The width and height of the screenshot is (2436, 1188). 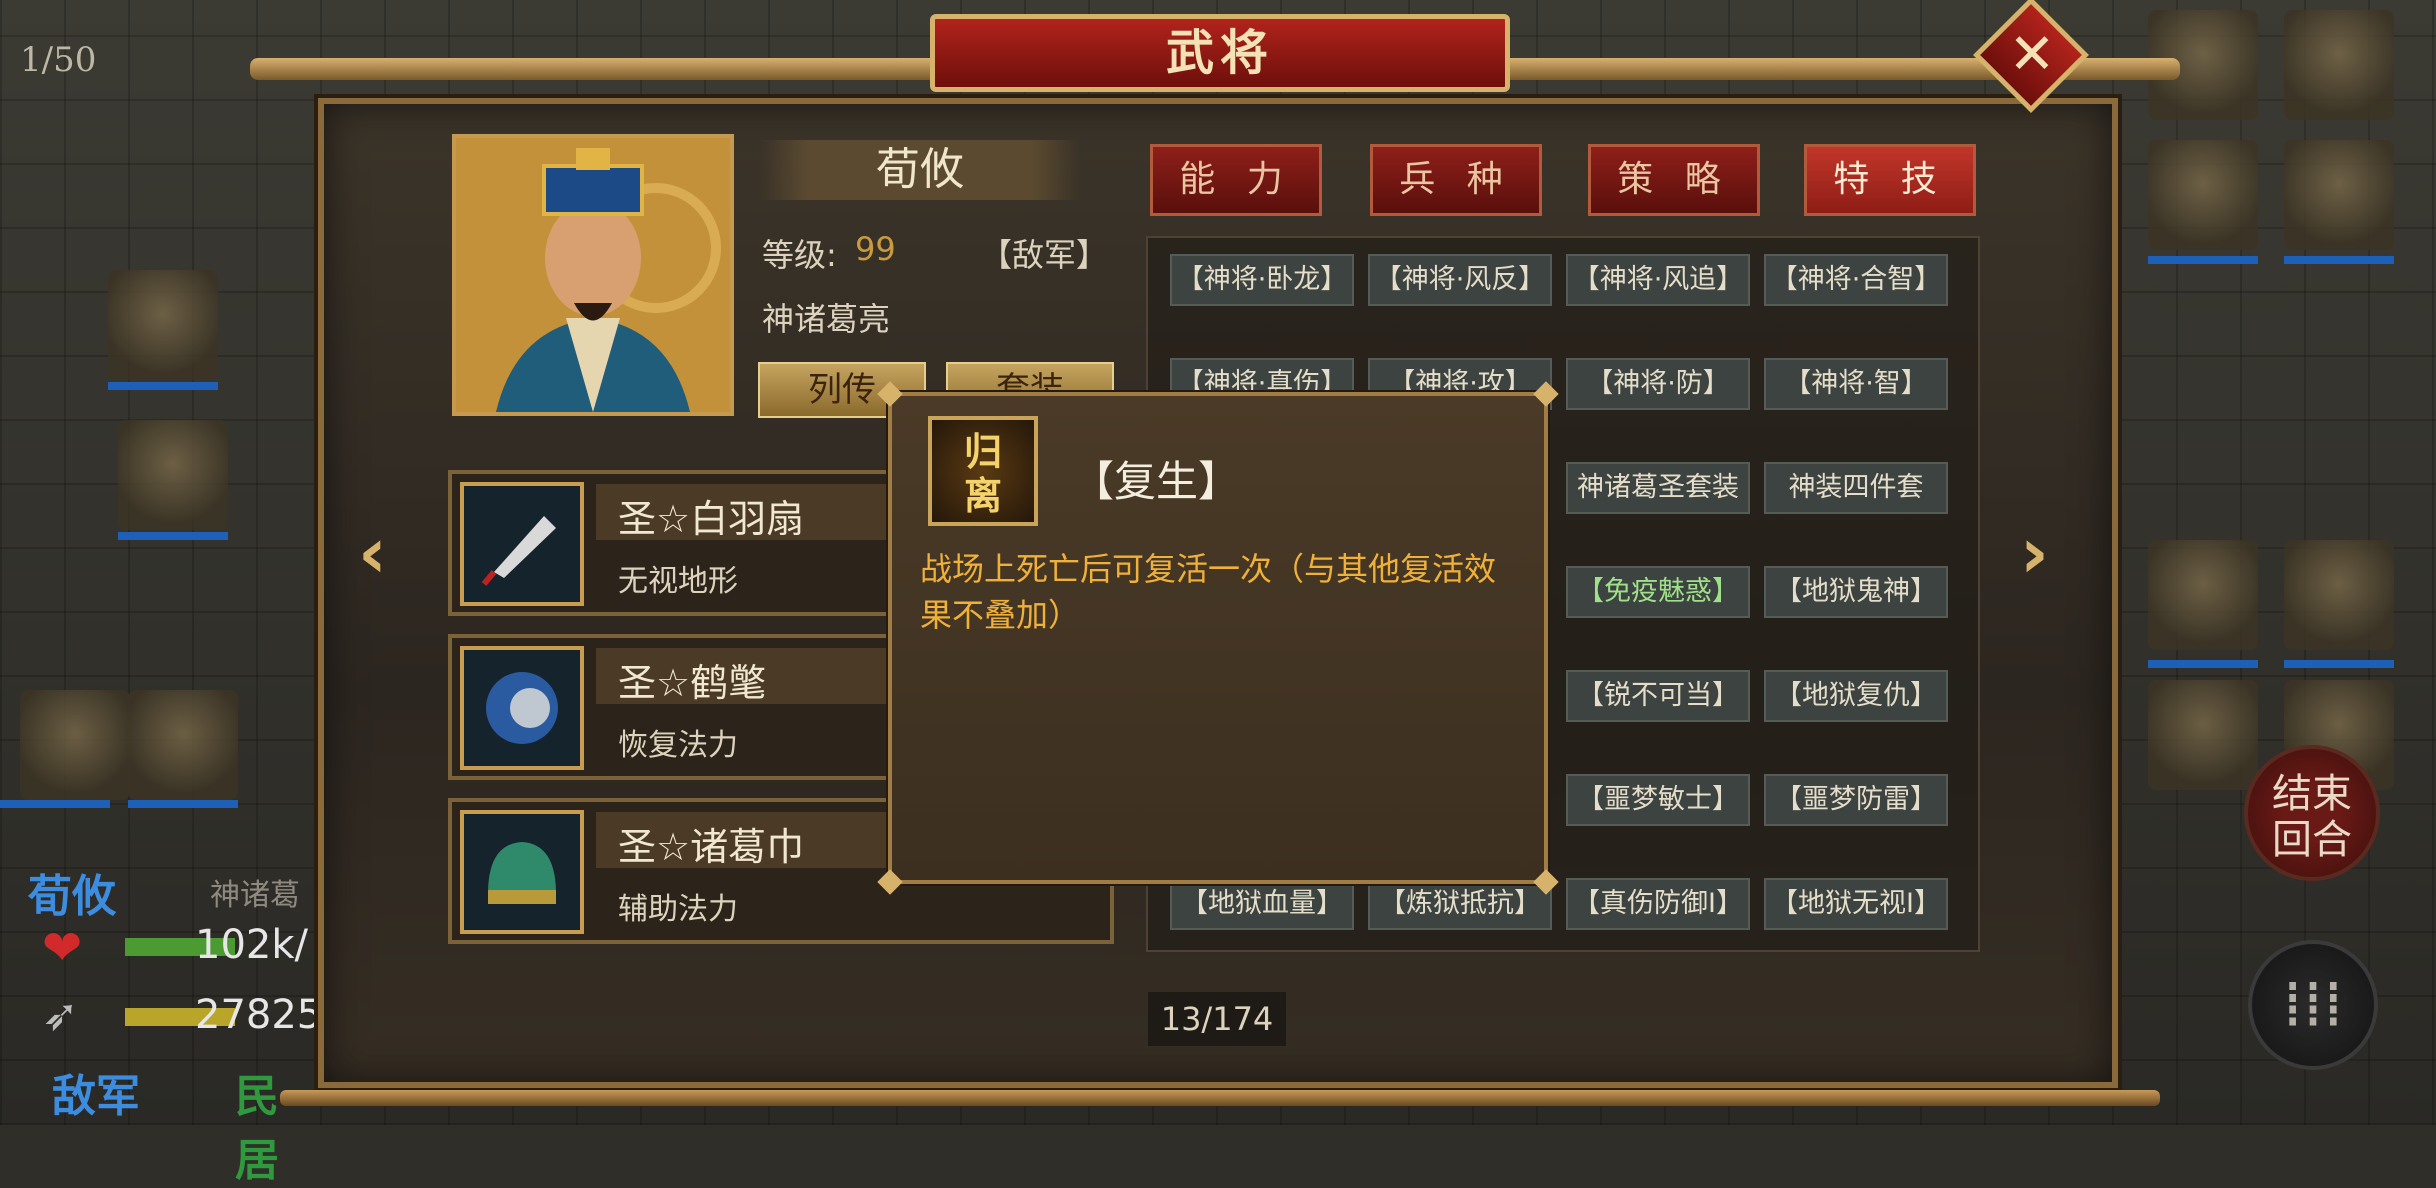 I want to click on mp-value: 27825, so click(x=259, y=1015).